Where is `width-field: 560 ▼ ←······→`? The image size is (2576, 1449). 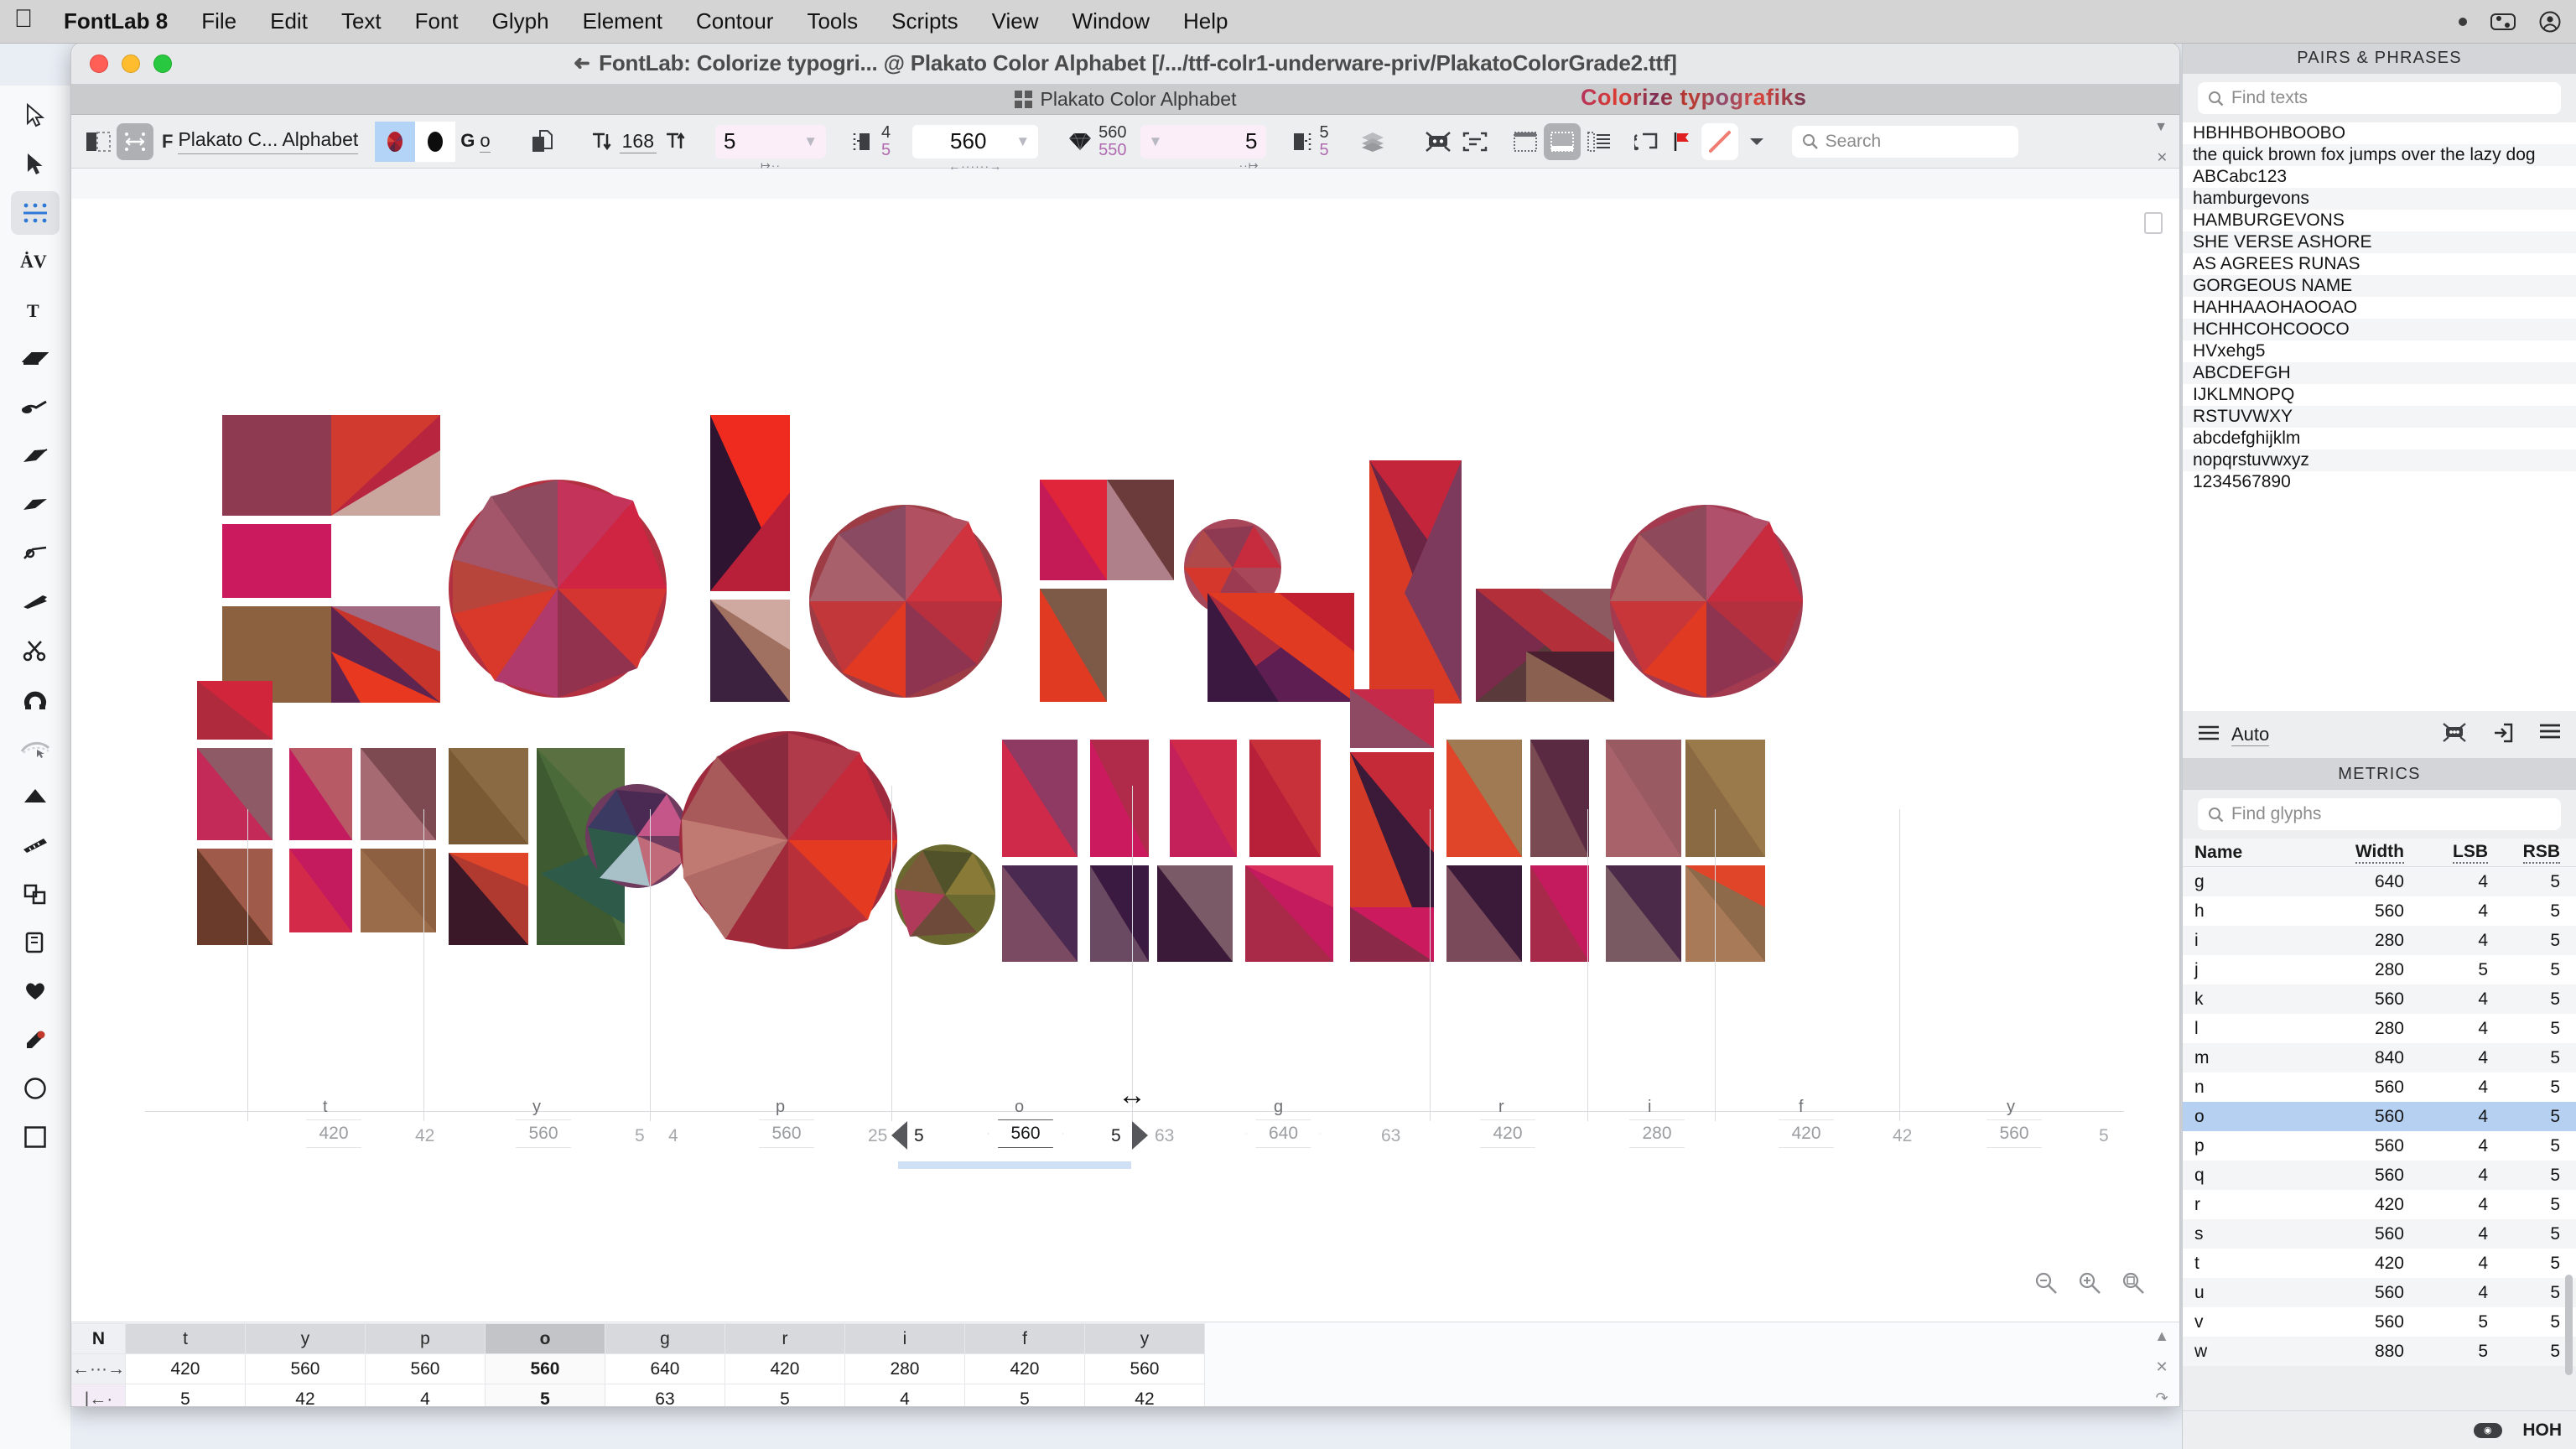 width-field: 560 ▼ ←······→ is located at coordinates (975, 148).